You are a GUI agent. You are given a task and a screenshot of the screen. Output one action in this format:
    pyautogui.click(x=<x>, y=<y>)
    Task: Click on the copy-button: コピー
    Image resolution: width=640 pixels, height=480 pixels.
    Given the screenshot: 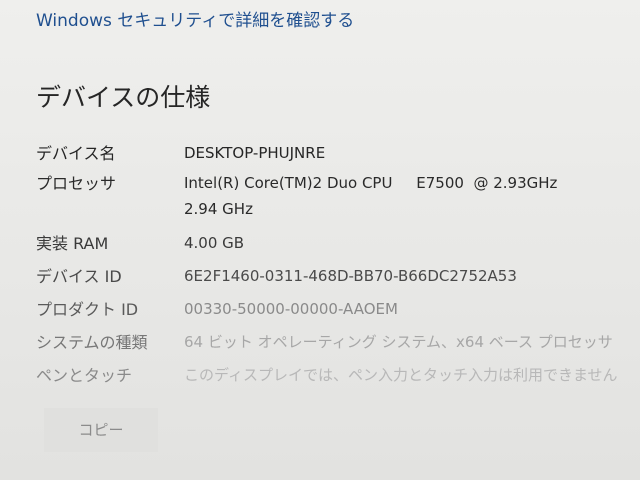 What is the action you would take?
    pyautogui.click(x=101, y=430)
    